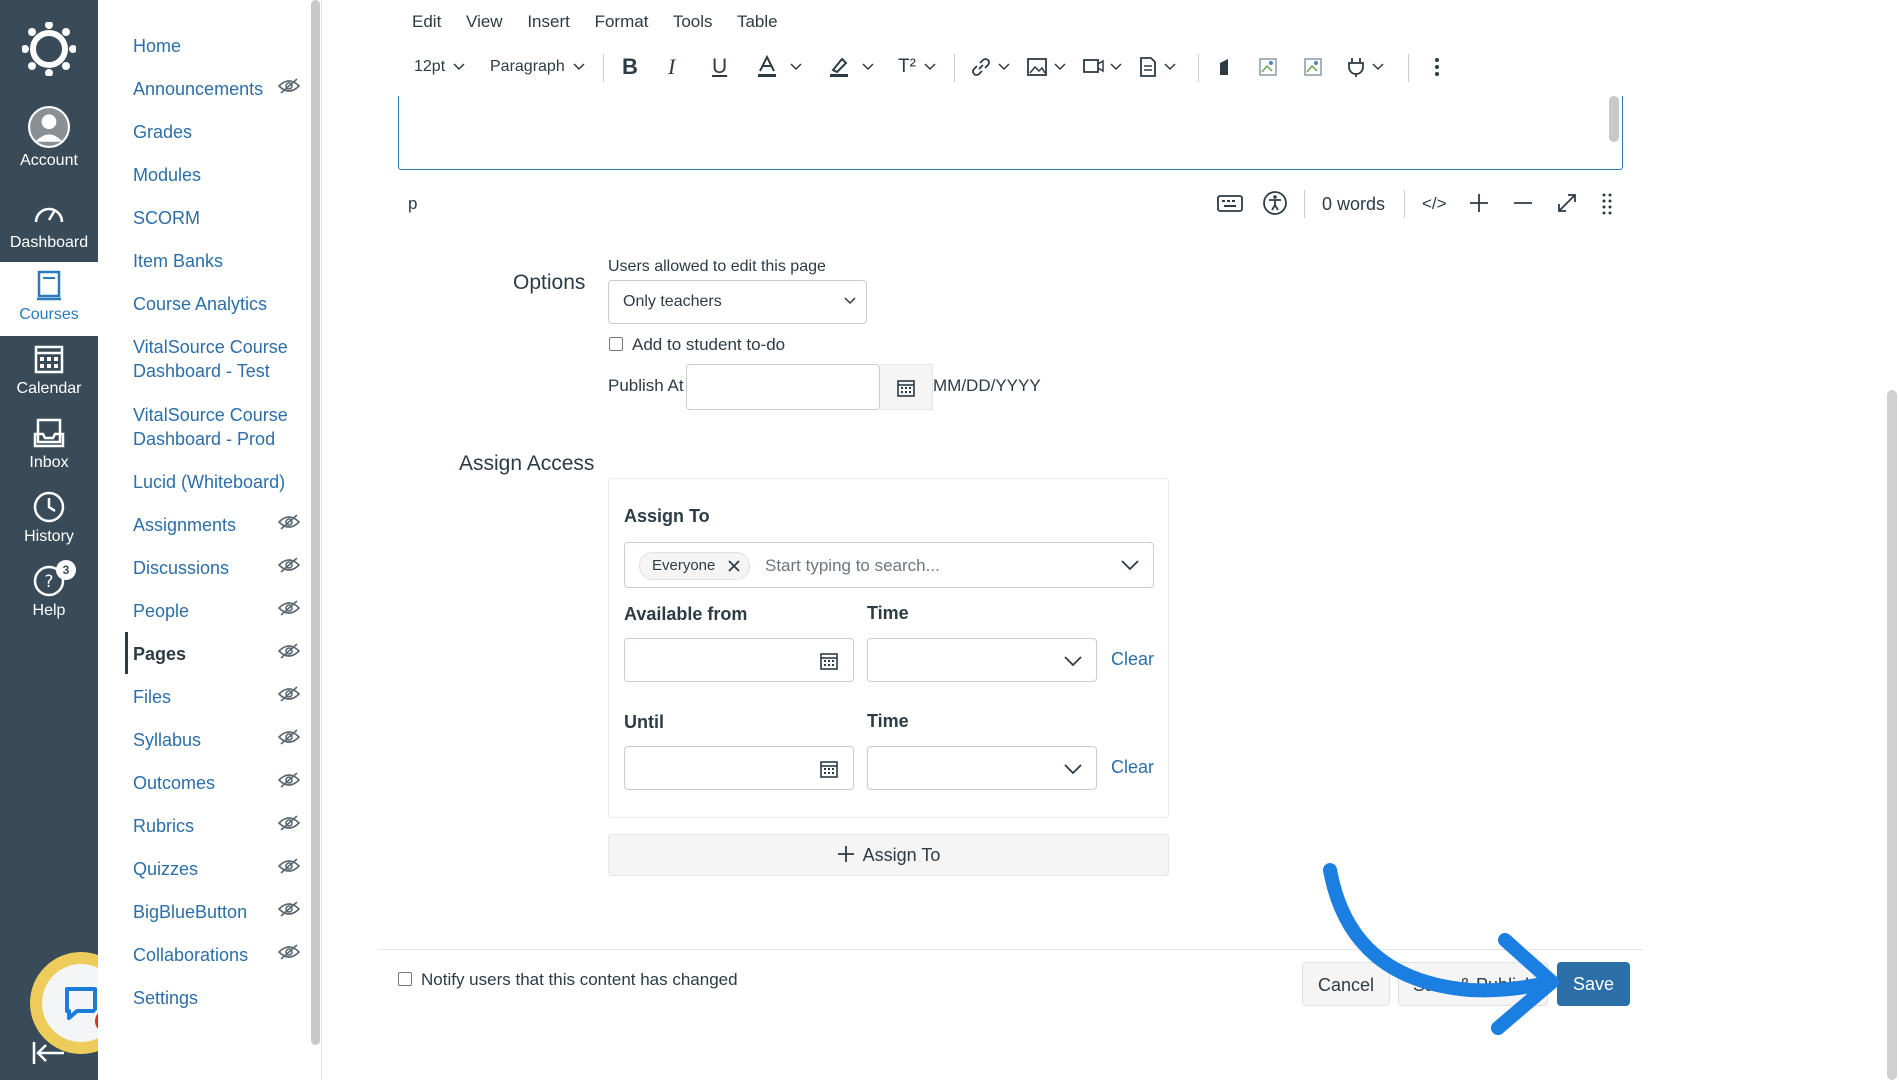 This screenshot has width=1899, height=1080. What do you see at coordinates (888, 855) in the screenshot?
I see `add-assign-to-button: Assign To` at bounding box center [888, 855].